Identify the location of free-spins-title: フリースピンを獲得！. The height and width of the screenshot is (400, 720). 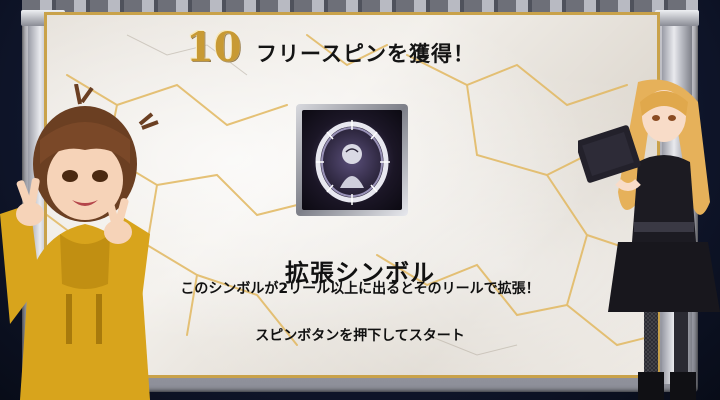
(365, 54).